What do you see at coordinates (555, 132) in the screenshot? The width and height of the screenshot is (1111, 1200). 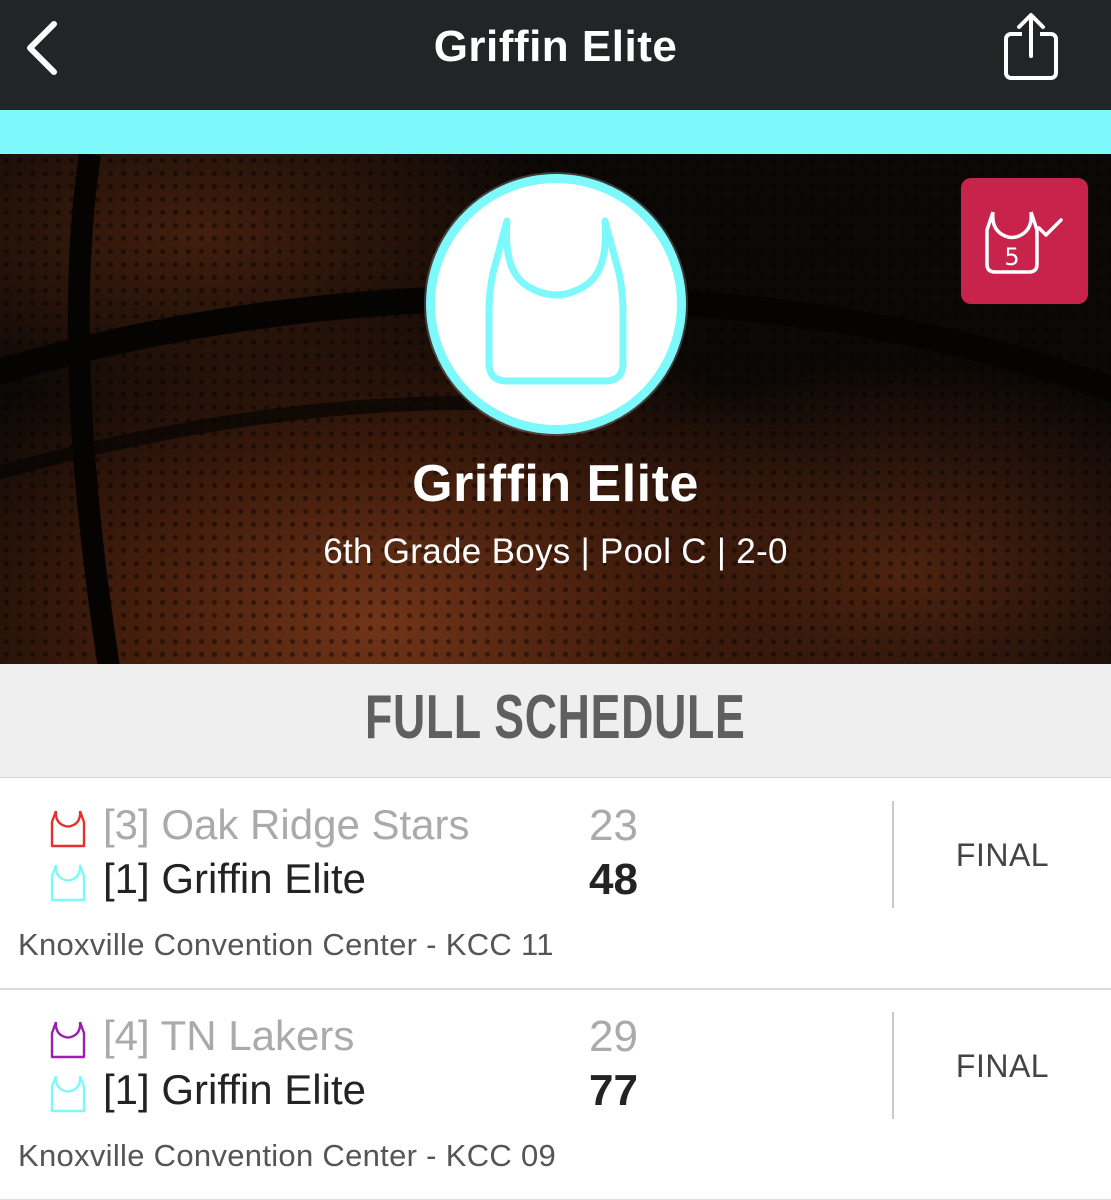 I see `accent-strip` at bounding box center [555, 132].